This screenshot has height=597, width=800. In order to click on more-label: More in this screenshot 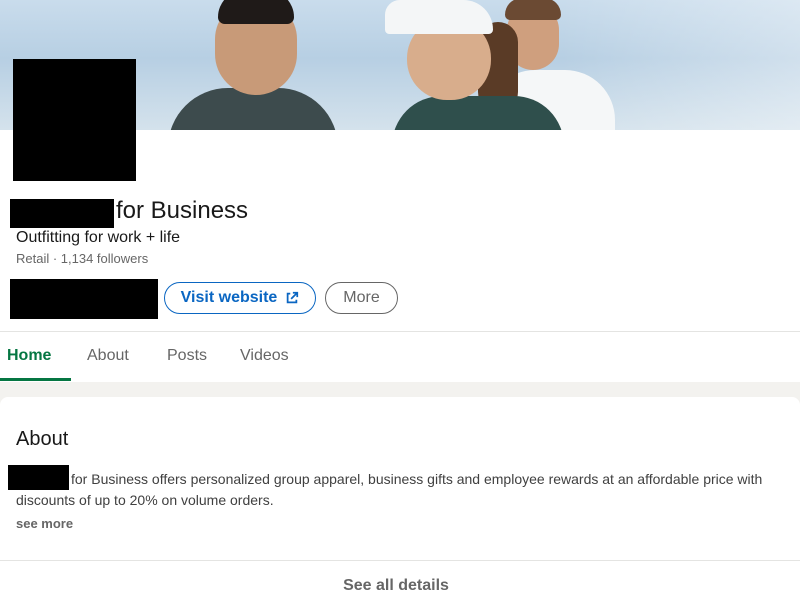, I will do `click(361, 297)`.